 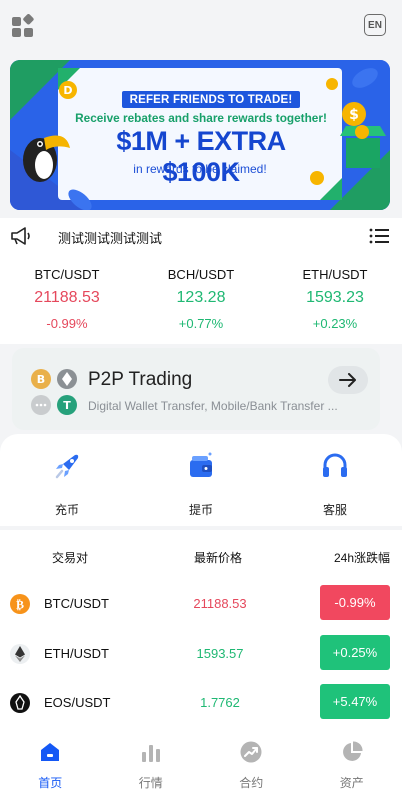 I want to click on ticker-price: 21188.53, so click(x=67, y=297).